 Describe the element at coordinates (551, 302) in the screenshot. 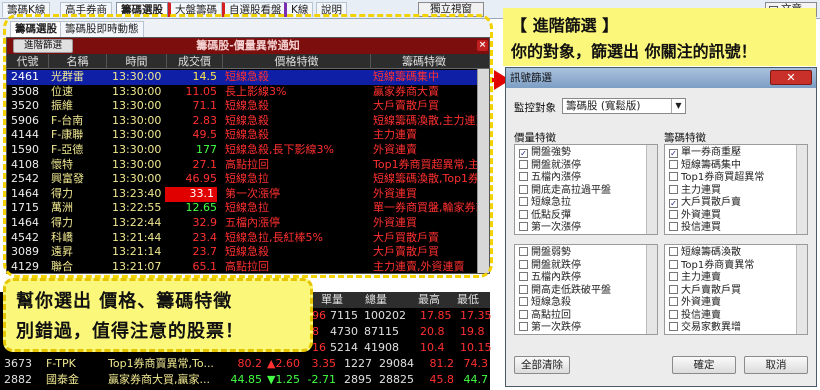

I see `checkbox-label: 短線急殺` at that location.